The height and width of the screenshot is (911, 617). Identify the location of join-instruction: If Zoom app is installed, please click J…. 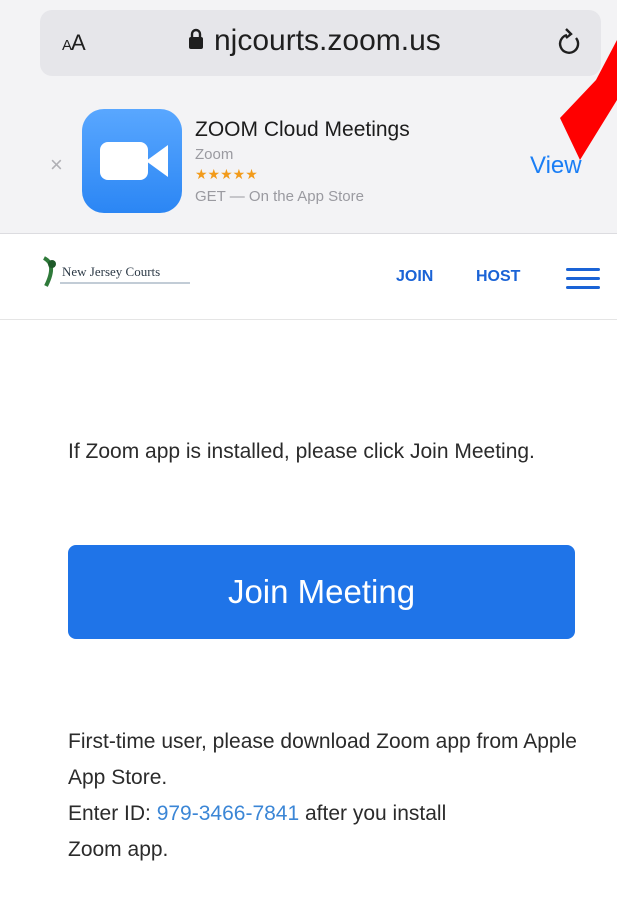
(301, 451).